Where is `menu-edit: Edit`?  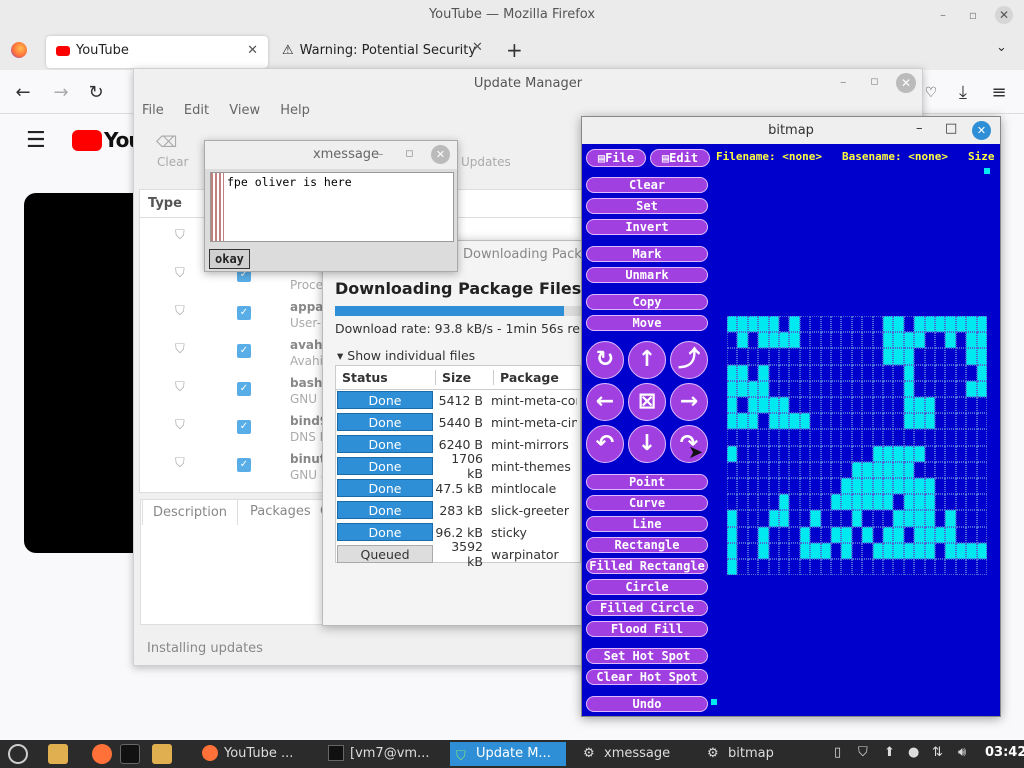
menu-edit: Edit is located at coordinates (196, 110).